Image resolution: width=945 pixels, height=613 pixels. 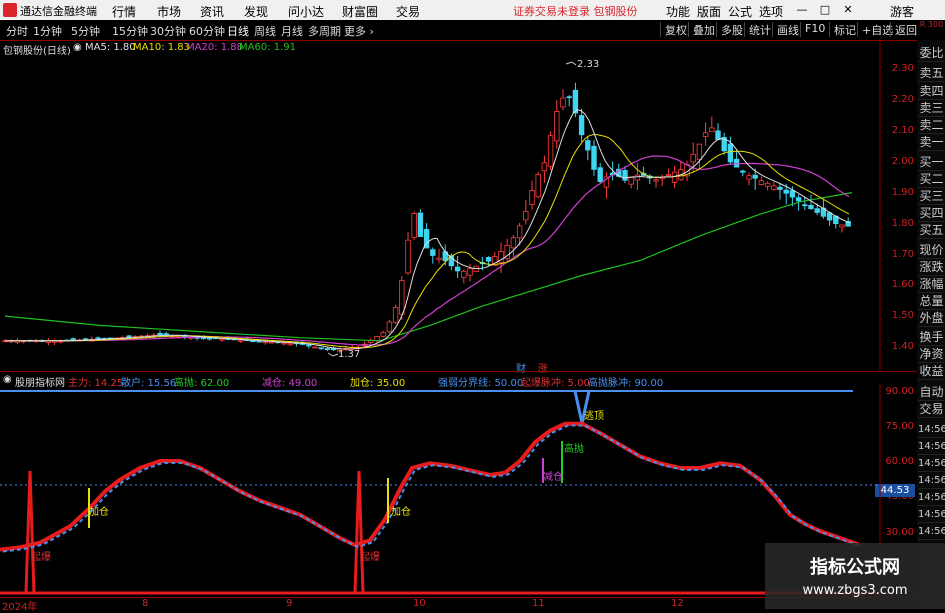 What do you see at coordinates (543, 367) in the screenshot?
I see `event-tag-zhang: 涨` at bounding box center [543, 367].